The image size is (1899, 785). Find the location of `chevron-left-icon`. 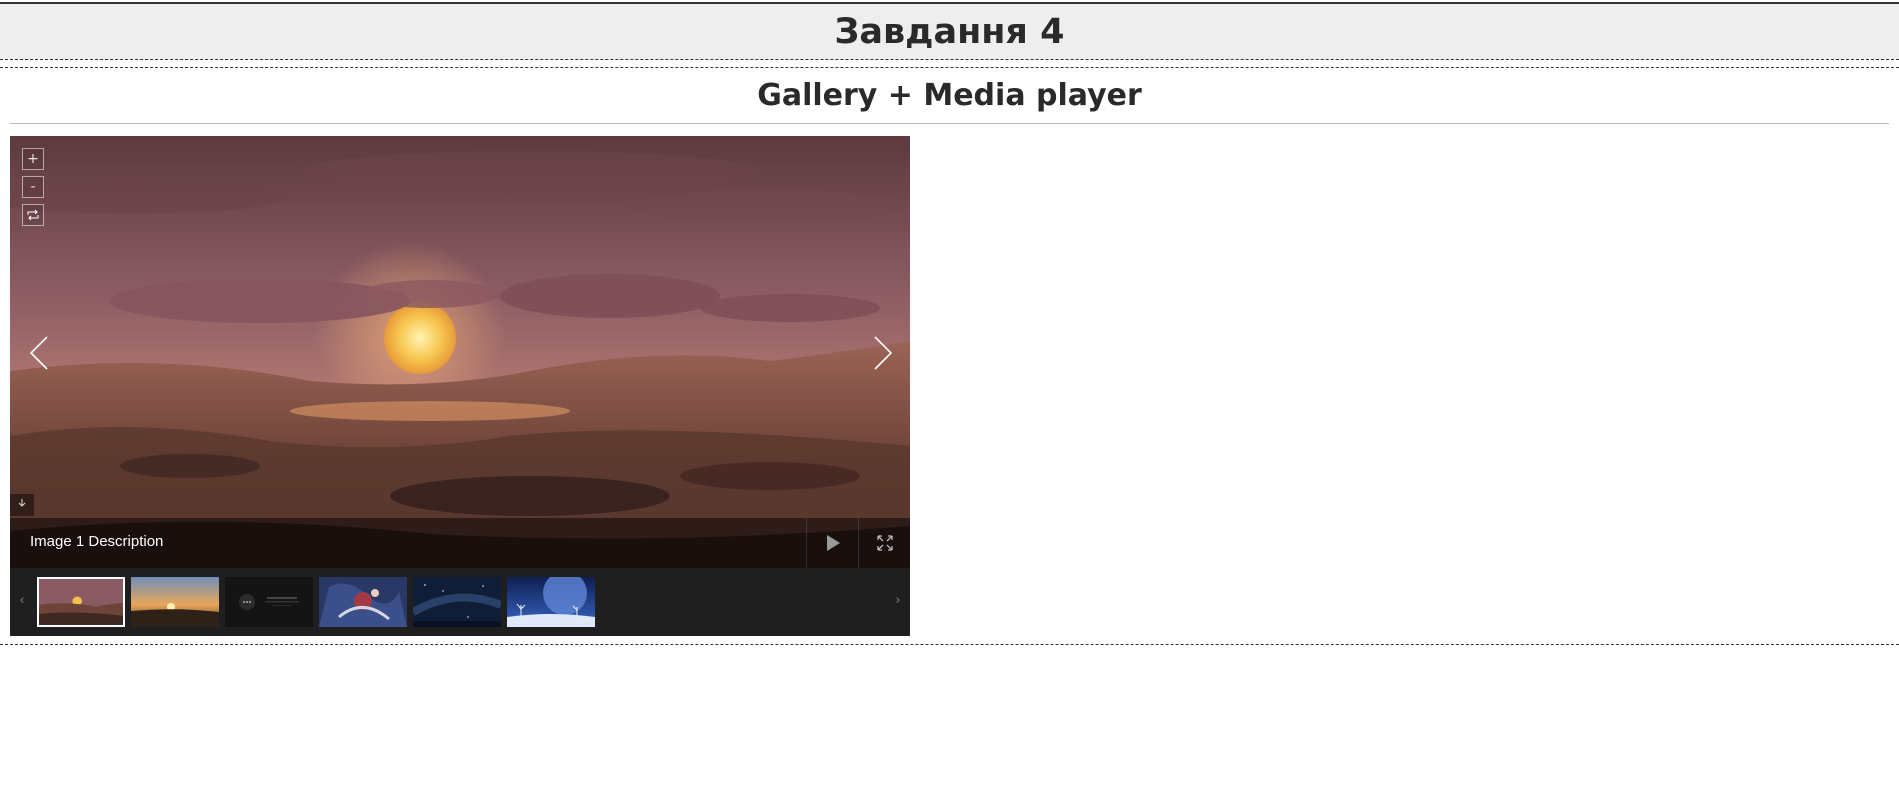

chevron-left-icon is located at coordinates (38, 353).